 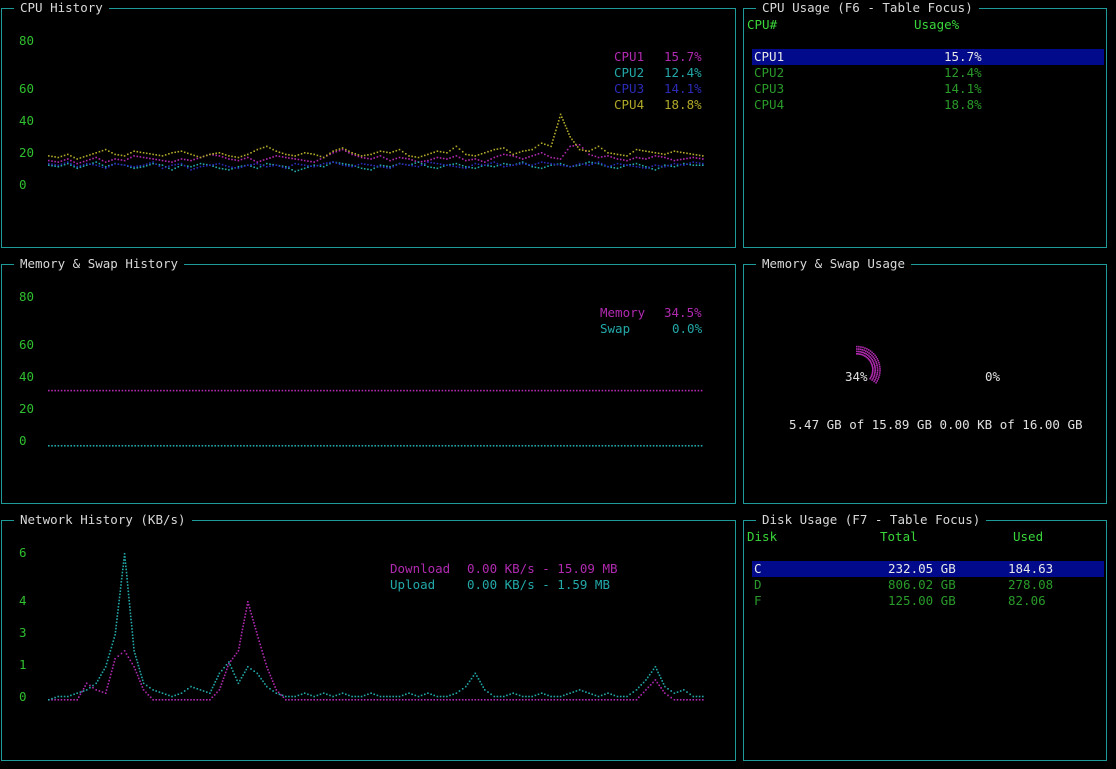 What do you see at coordinates (769, 104) in the screenshot?
I see `cpu-name: CPU4` at bounding box center [769, 104].